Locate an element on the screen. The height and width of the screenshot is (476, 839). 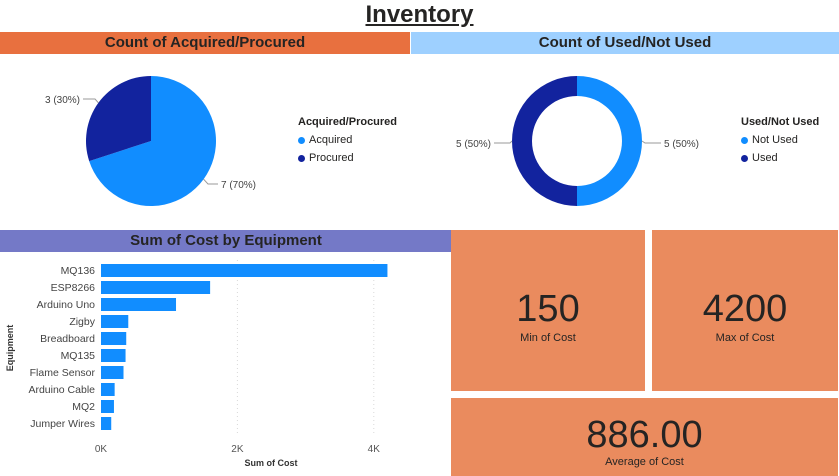
legend-item-not-used: Not Used is located at coordinates (780, 140).